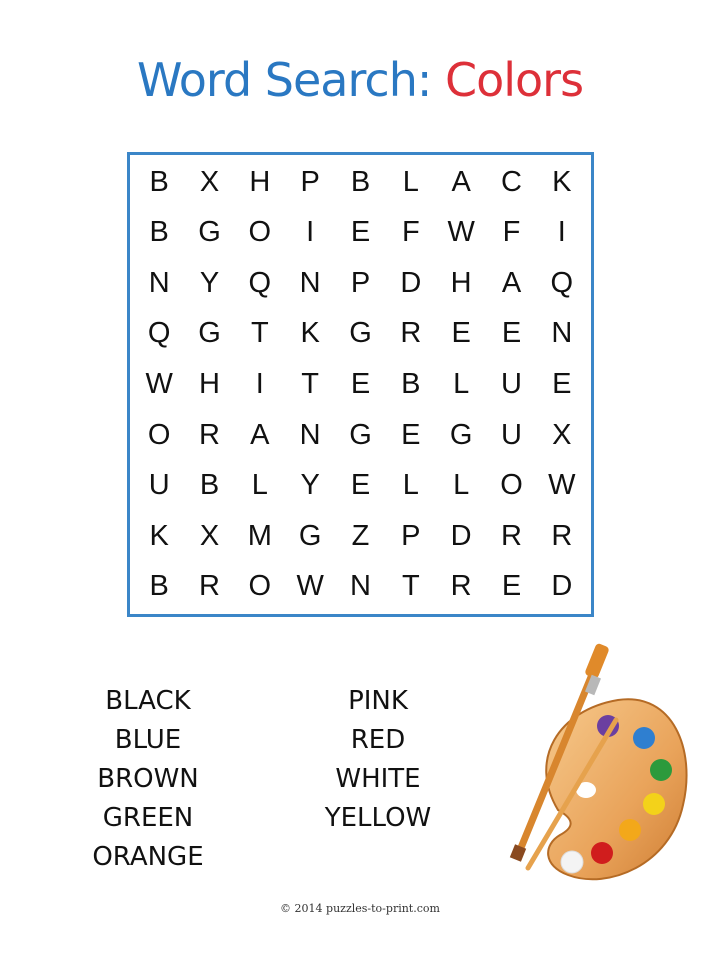  What do you see at coordinates (378, 740) in the screenshot?
I see `word-list-item: RED` at bounding box center [378, 740].